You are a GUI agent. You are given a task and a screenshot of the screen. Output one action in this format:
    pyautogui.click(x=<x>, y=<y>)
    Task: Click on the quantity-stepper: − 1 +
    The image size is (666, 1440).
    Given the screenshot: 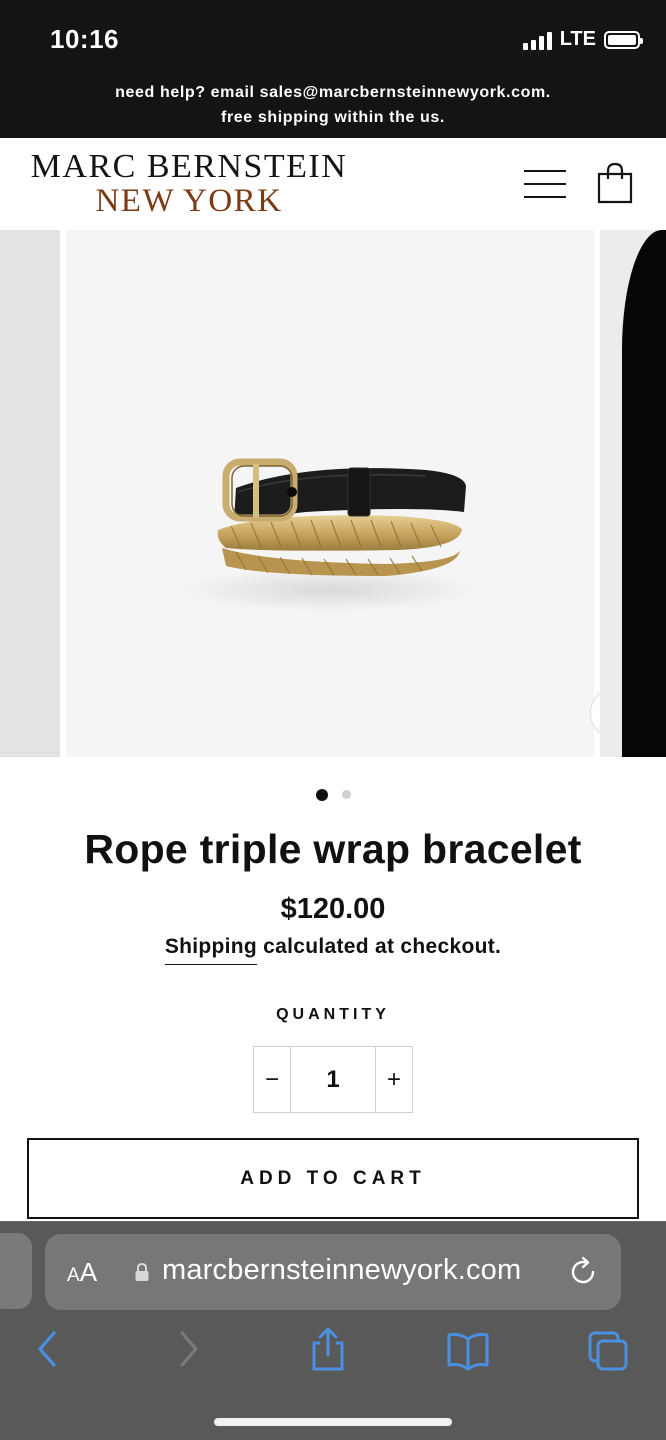 What is the action you would take?
    pyautogui.click(x=333, y=1079)
    